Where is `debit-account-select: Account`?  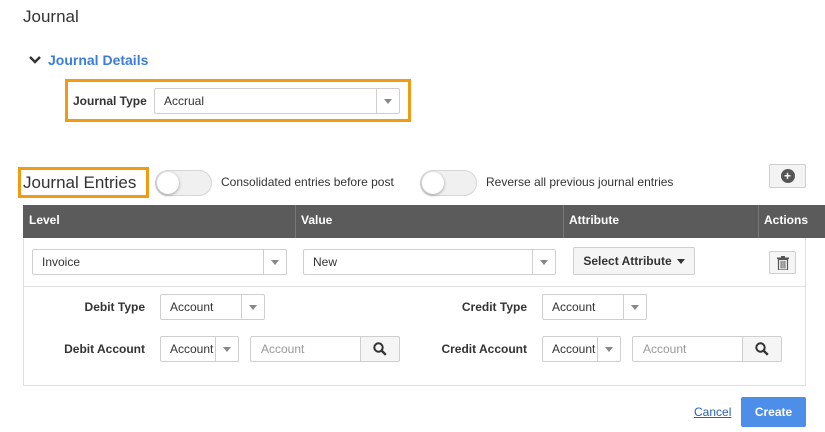
debit-account-select: Account is located at coordinates (199, 349).